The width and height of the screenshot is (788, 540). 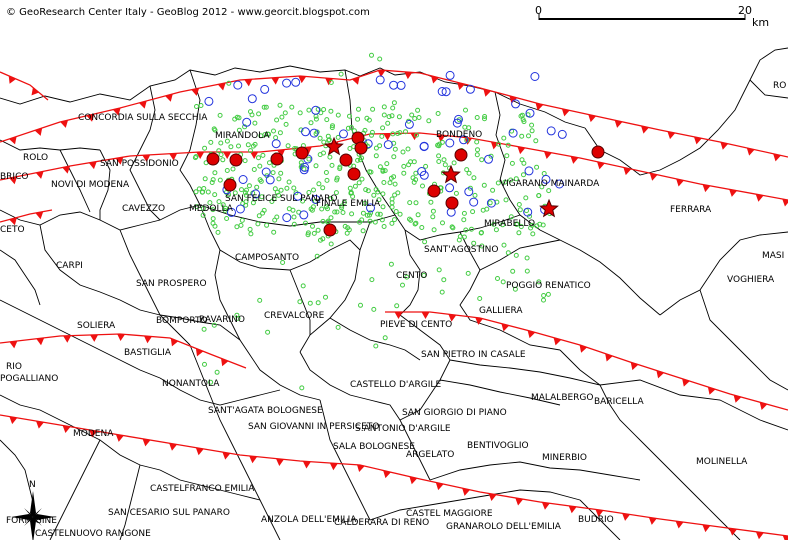 What do you see at coordinates (498, 446) in the screenshot?
I see `place-label: BENTIVOGLIO` at bounding box center [498, 446].